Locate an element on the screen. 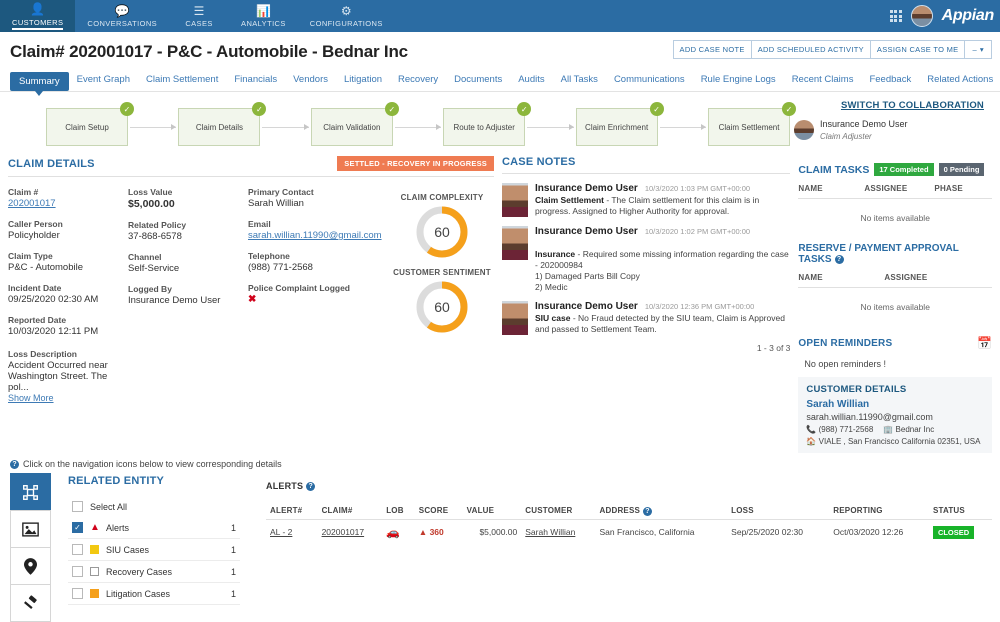 Image resolution: width=1000 pixels, height=622 pixels. entity-icon-rail is located at coordinates (32, 547).